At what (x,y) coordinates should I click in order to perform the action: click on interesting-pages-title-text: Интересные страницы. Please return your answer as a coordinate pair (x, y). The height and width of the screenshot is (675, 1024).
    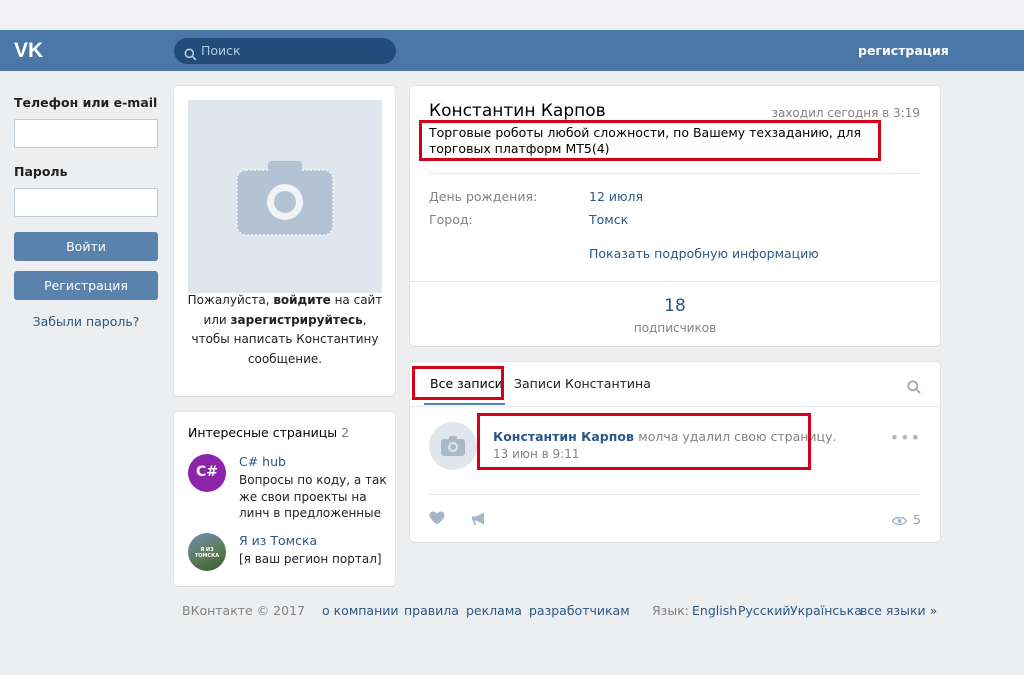
    Looking at the image, I should click on (263, 432).